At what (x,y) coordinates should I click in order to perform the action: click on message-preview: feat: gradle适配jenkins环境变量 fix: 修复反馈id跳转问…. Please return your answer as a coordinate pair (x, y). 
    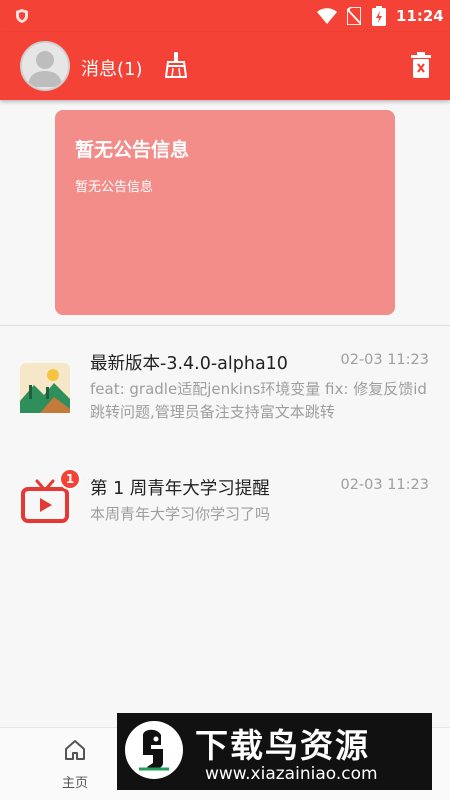
    Looking at the image, I should click on (258, 400).